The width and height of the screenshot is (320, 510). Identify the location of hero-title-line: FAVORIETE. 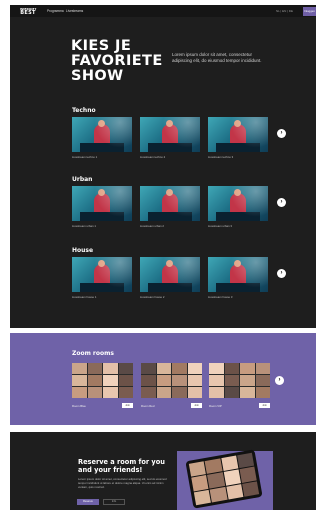
(117, 61).